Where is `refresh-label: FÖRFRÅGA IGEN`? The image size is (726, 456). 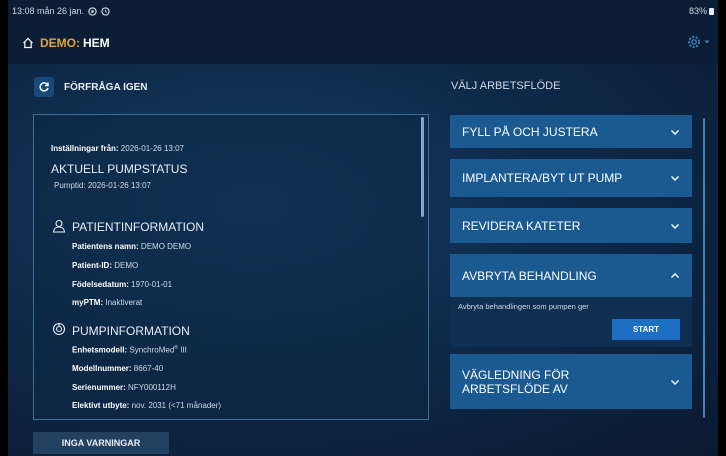
refresh-label: FÖRFRÅGA IGEN is located at coordinates (106, 87).